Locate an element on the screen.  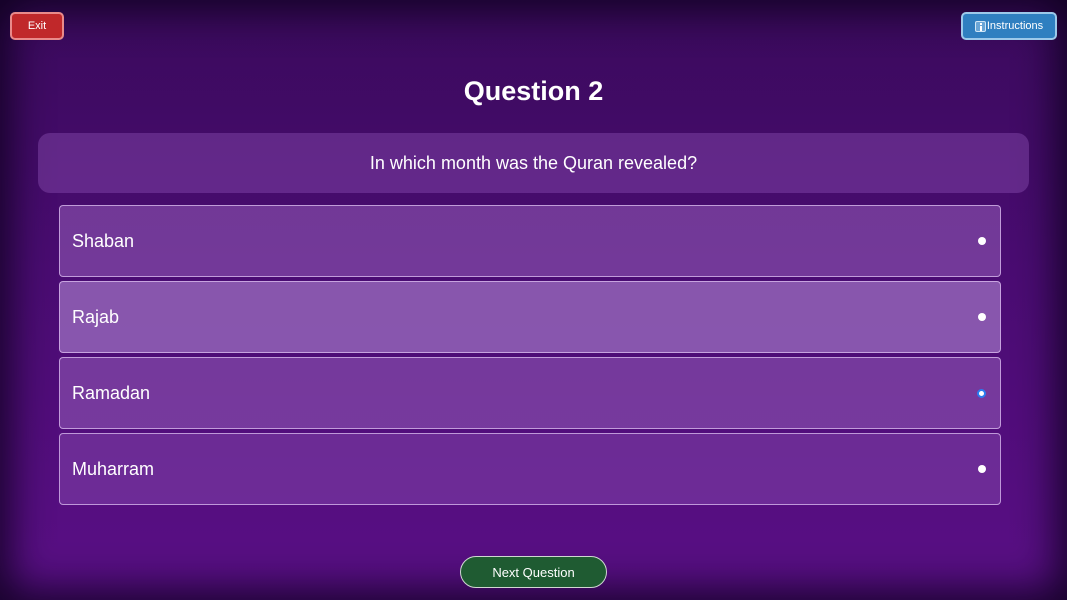
exit-button-label: Exit is located at coordinates (37, 26).